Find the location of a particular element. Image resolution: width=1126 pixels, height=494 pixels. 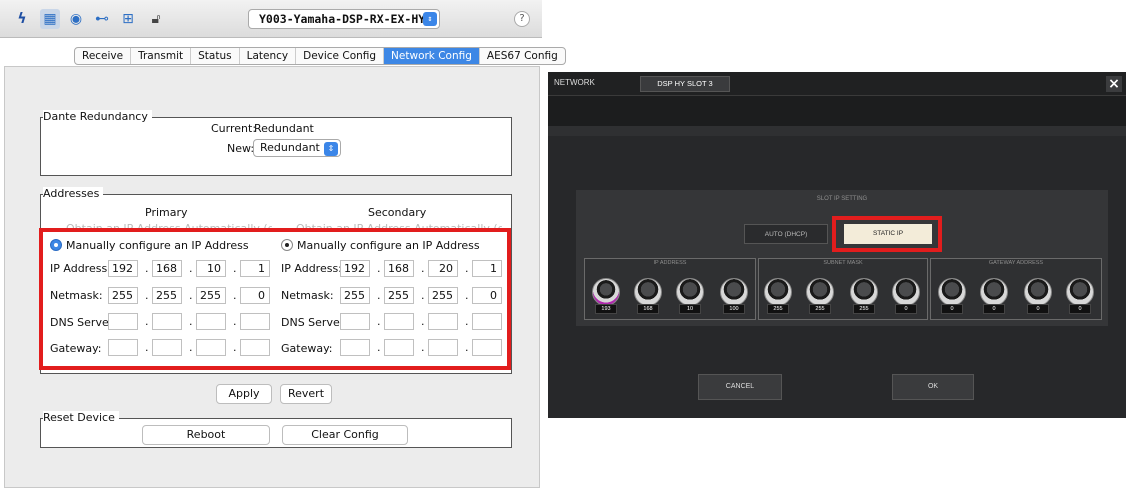

tab-network-config: Network Config is located at coordinates (432, 56).